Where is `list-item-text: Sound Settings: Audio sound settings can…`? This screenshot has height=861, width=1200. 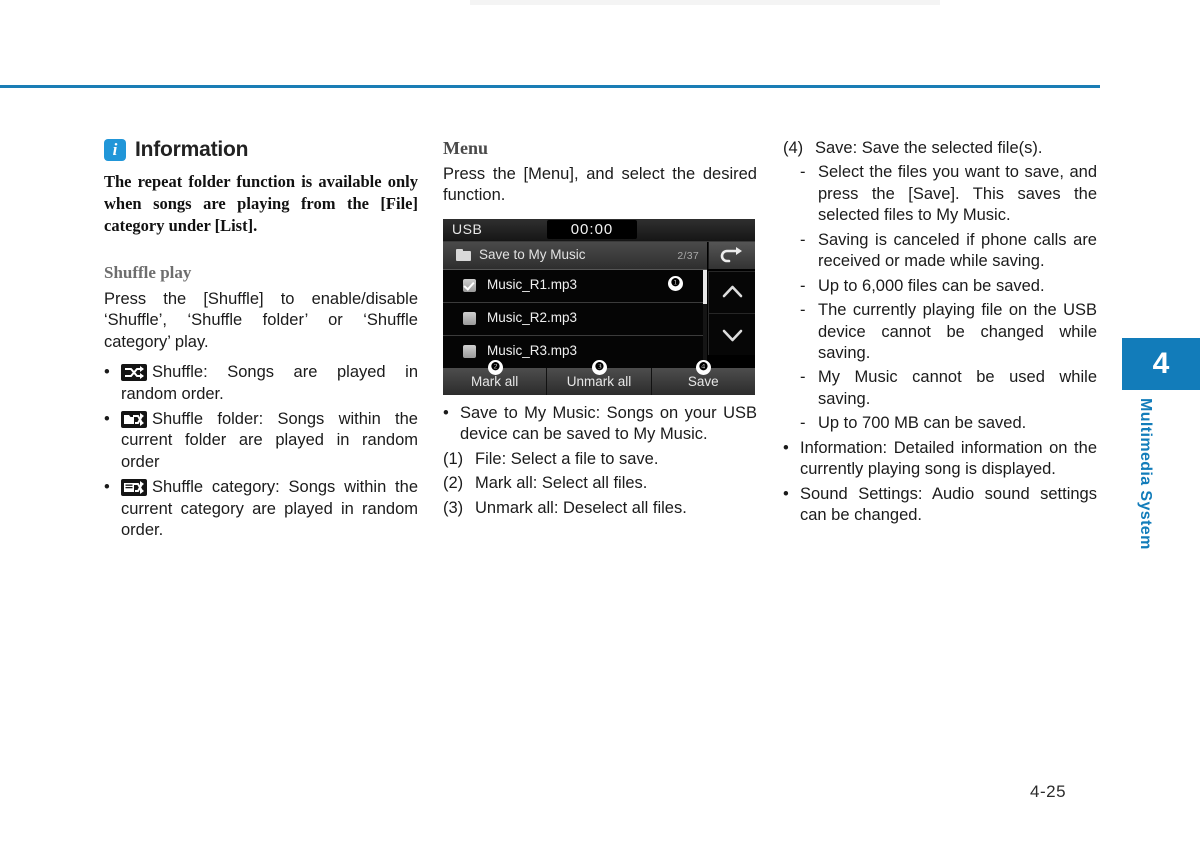 list-item-text: Sound Settings: Audio sound settings can… is located at coordinates (948, 504).